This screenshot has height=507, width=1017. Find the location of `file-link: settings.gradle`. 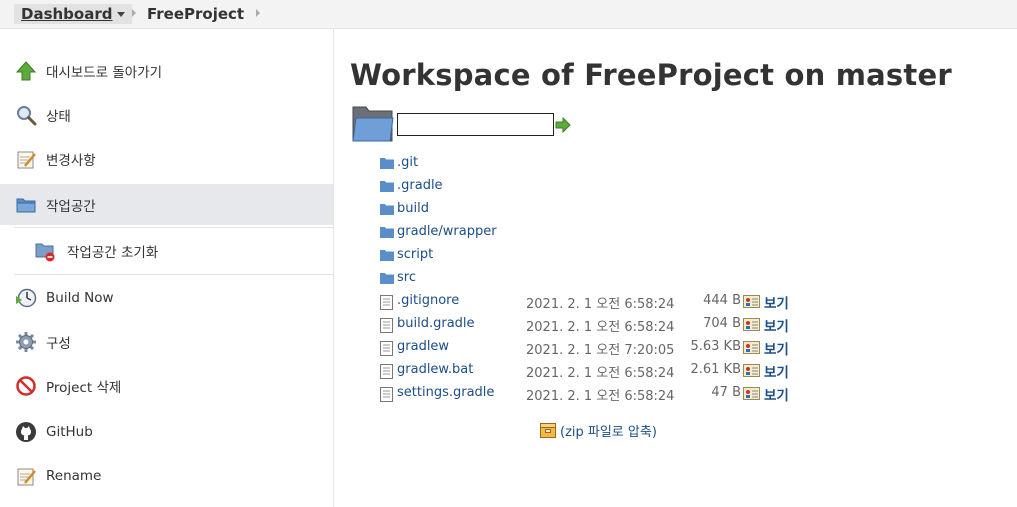

file-link: settings.gradle is located at coordinates (445, 392).